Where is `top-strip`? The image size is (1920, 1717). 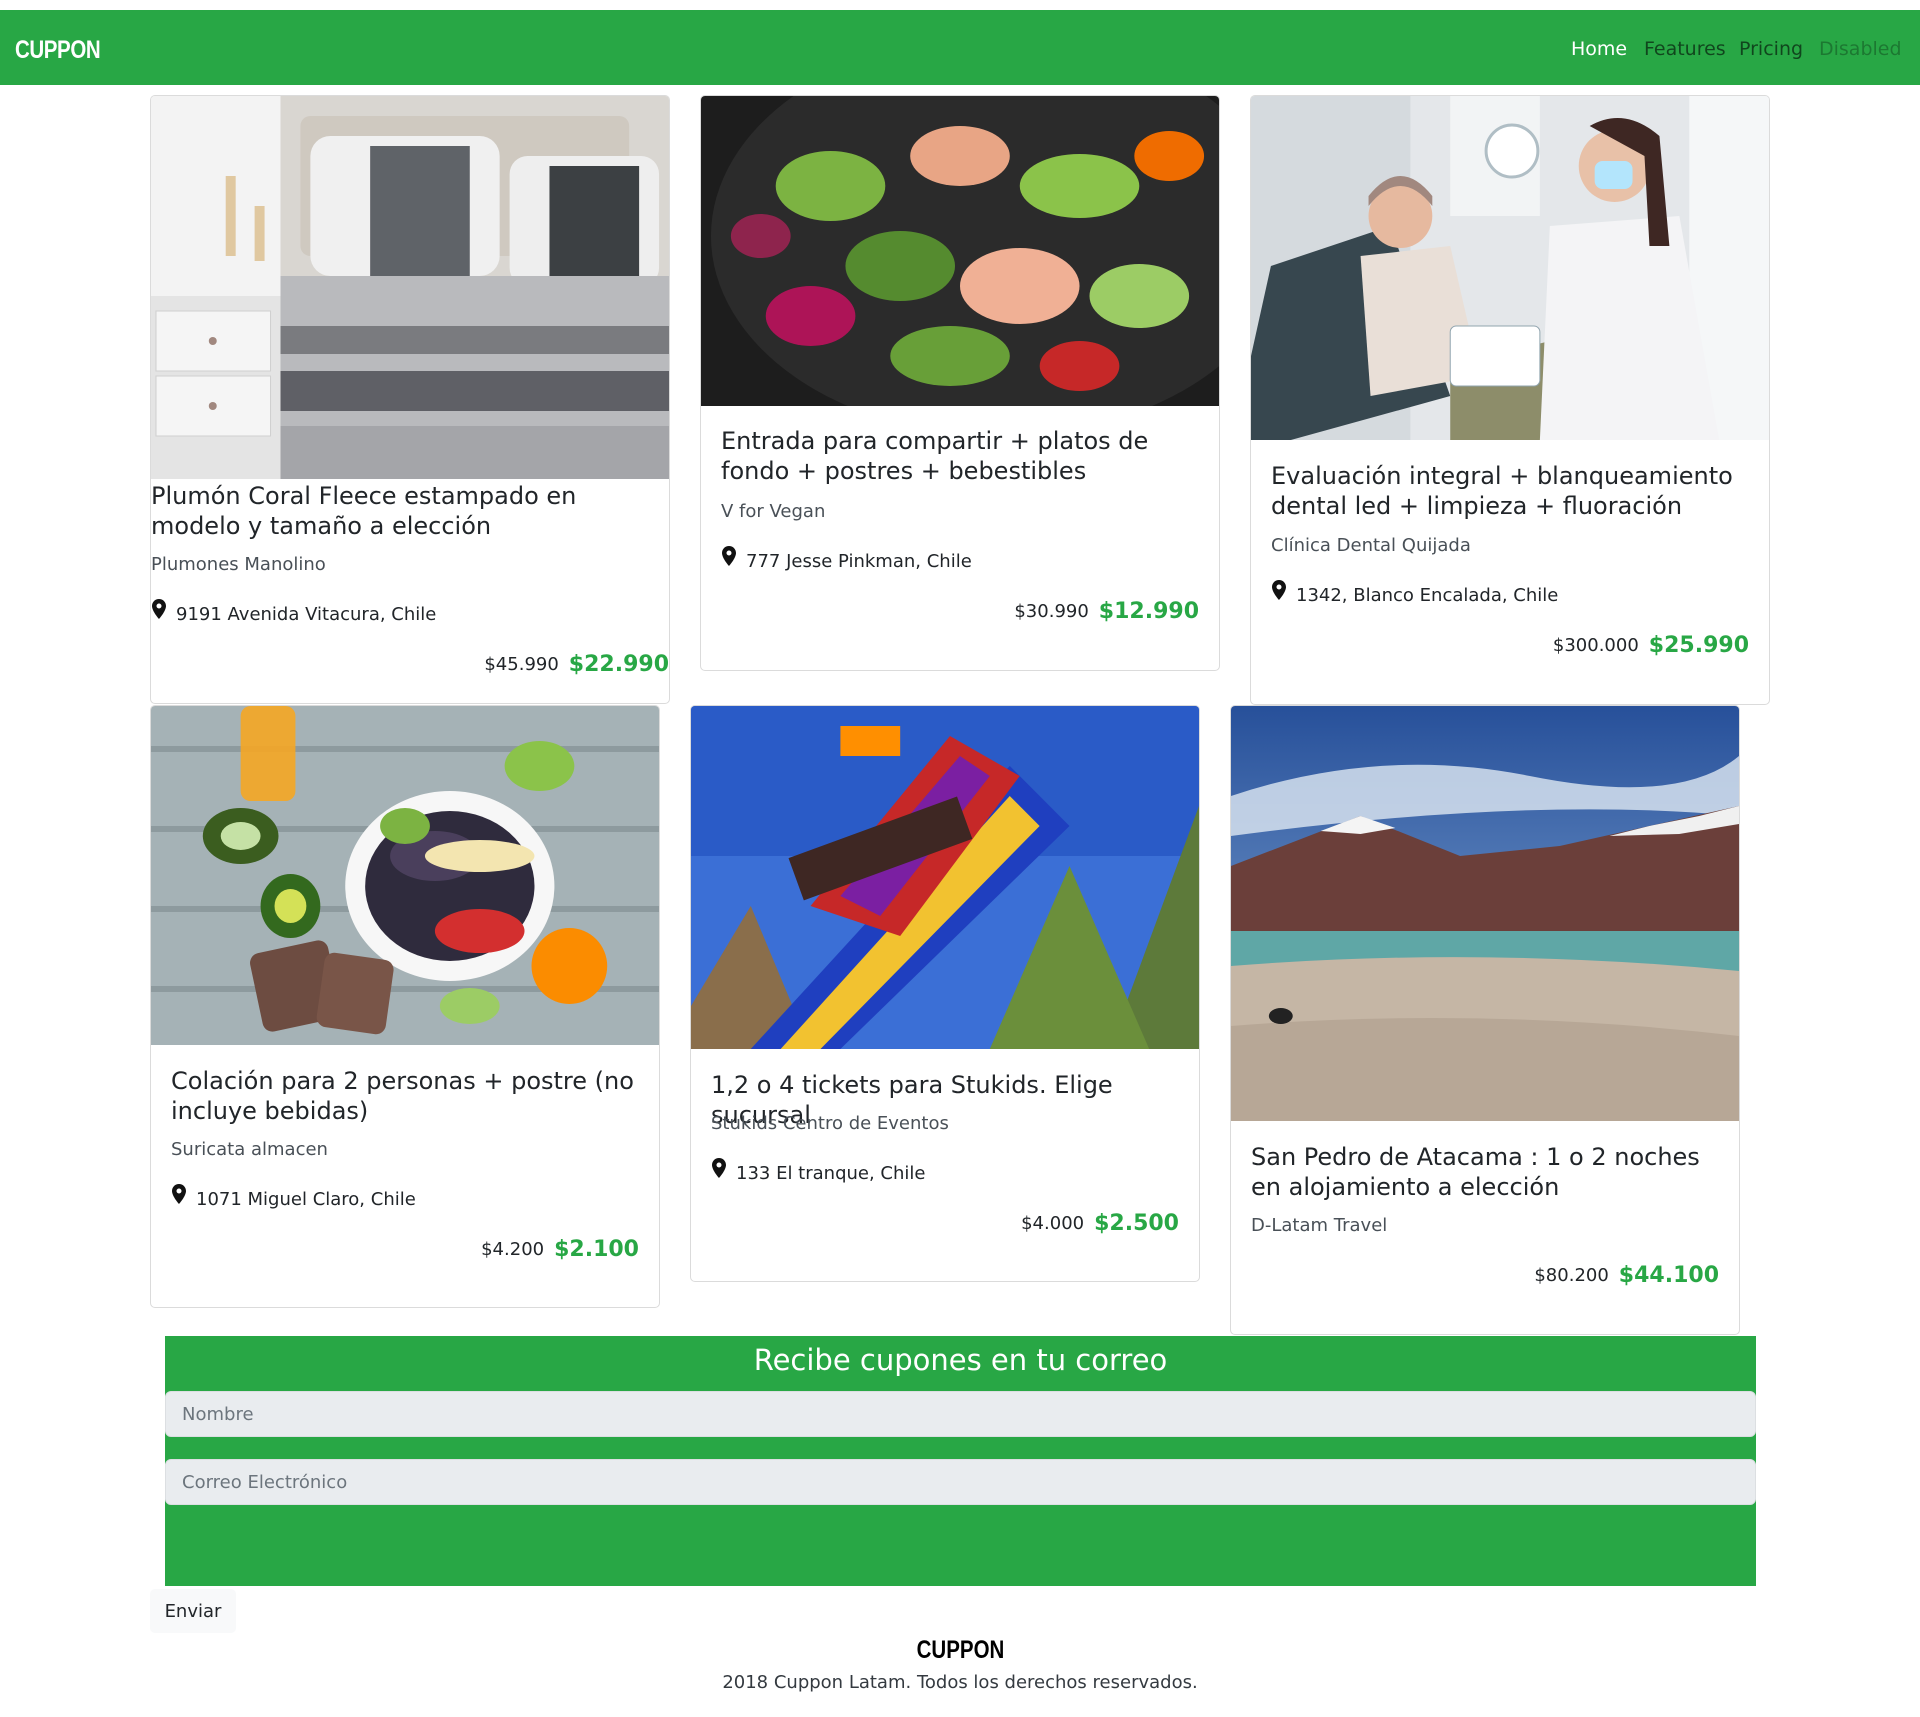
top-strip is located at coordinates (960, 5).